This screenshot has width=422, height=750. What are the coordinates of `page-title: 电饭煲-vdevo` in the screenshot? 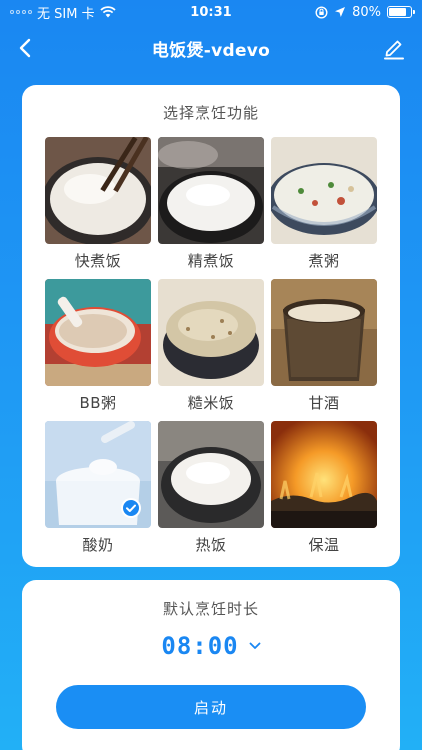 It's located at (211, 50).